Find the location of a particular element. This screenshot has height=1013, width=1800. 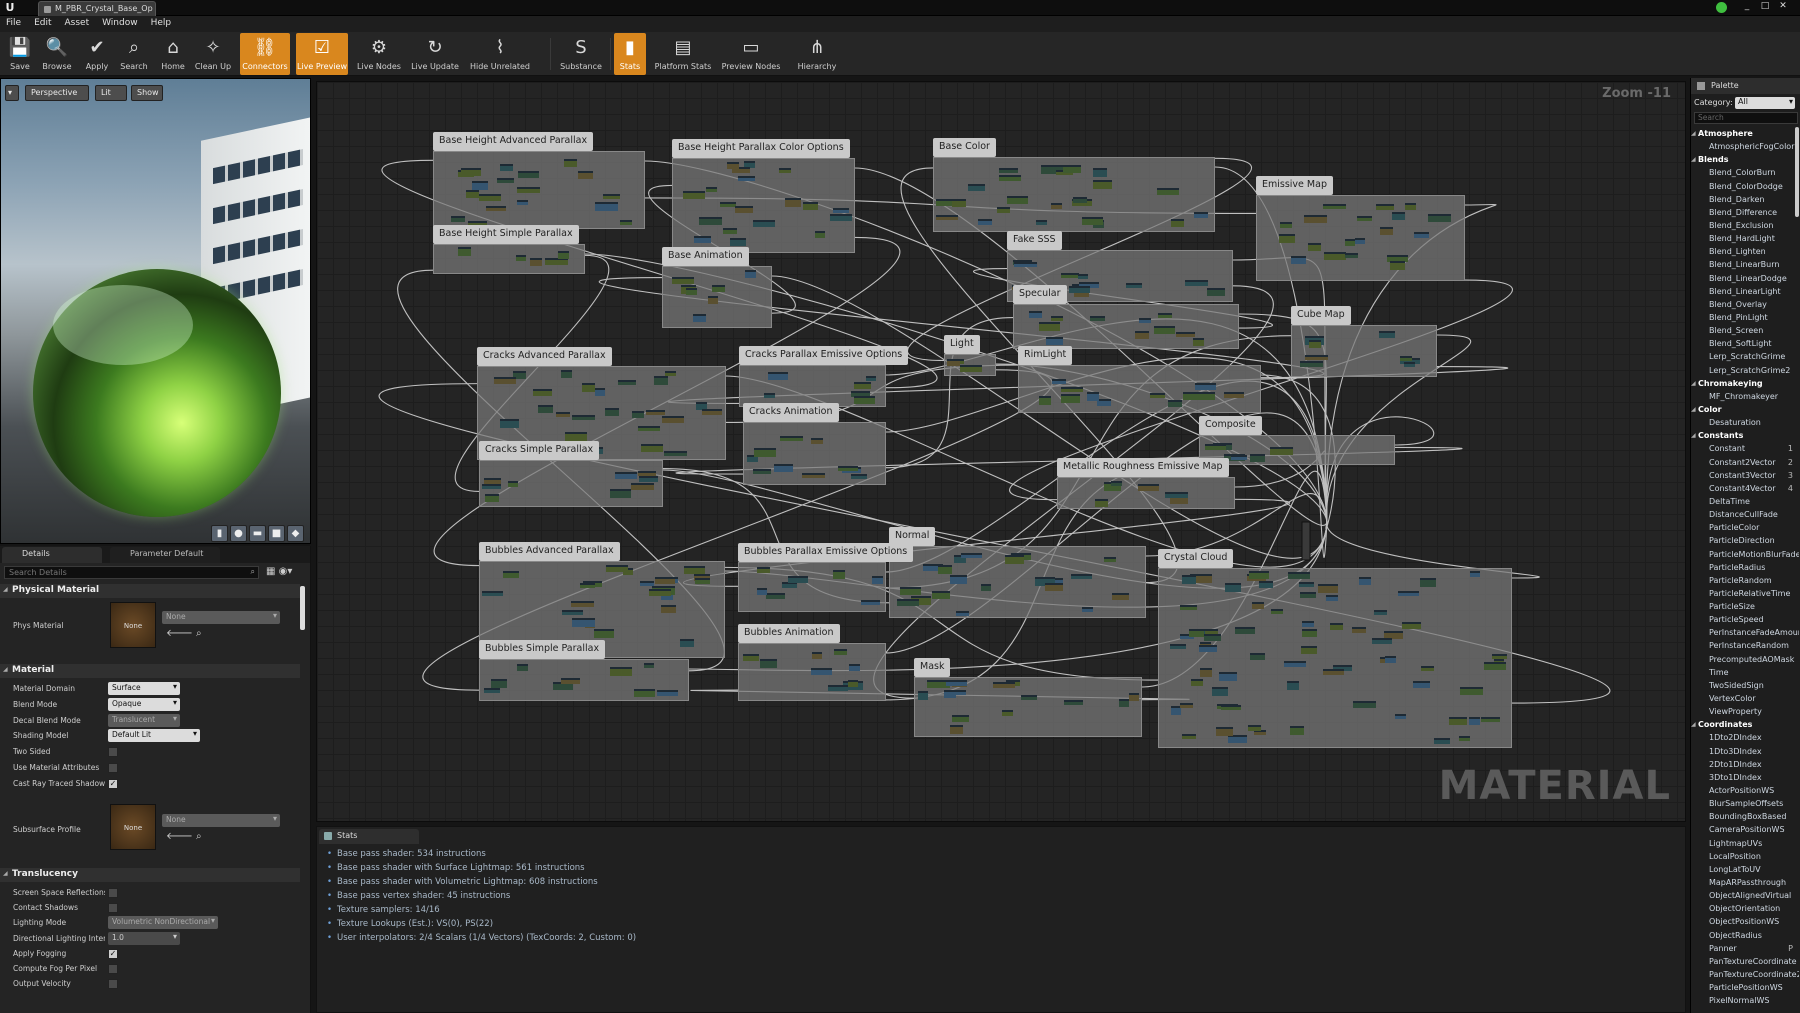

comment-normal: Normal is located at coordinates (1017, 572).